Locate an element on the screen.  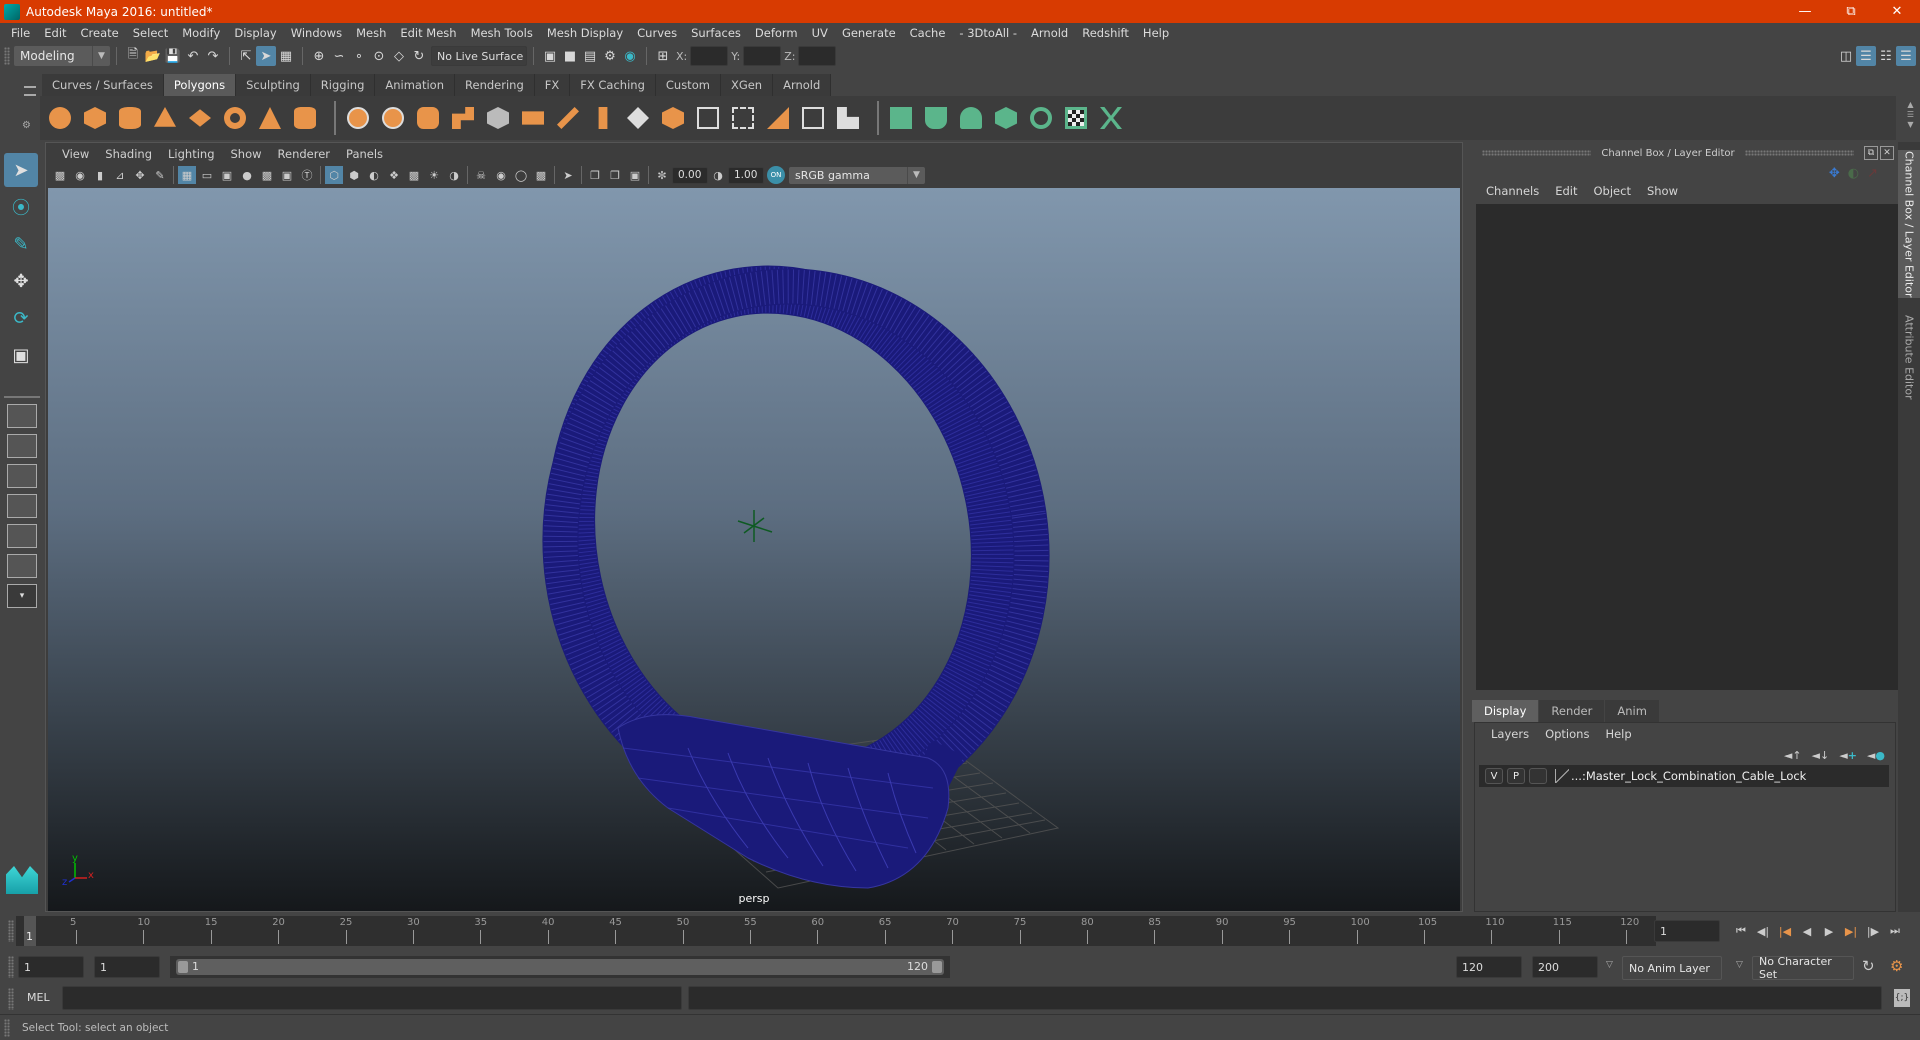
menu-mesh-tools: Mesh Tools is located at coordinates (502, 33).